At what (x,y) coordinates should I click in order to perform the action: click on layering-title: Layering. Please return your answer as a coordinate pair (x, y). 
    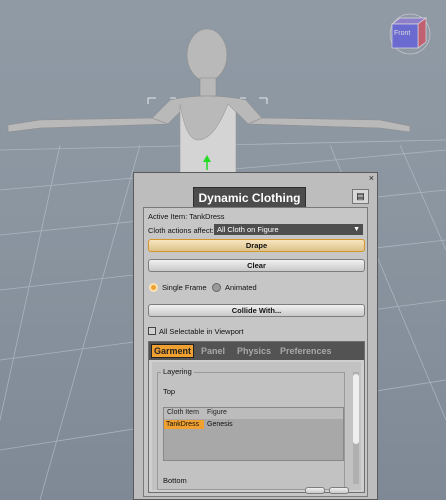
    Looking at the image, I should click on (177, 371).